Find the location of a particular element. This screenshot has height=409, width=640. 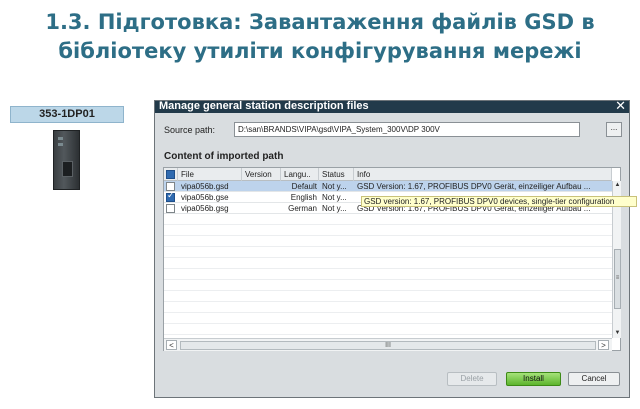

cancel-button: Cancel is located at coordinates (594, 379).